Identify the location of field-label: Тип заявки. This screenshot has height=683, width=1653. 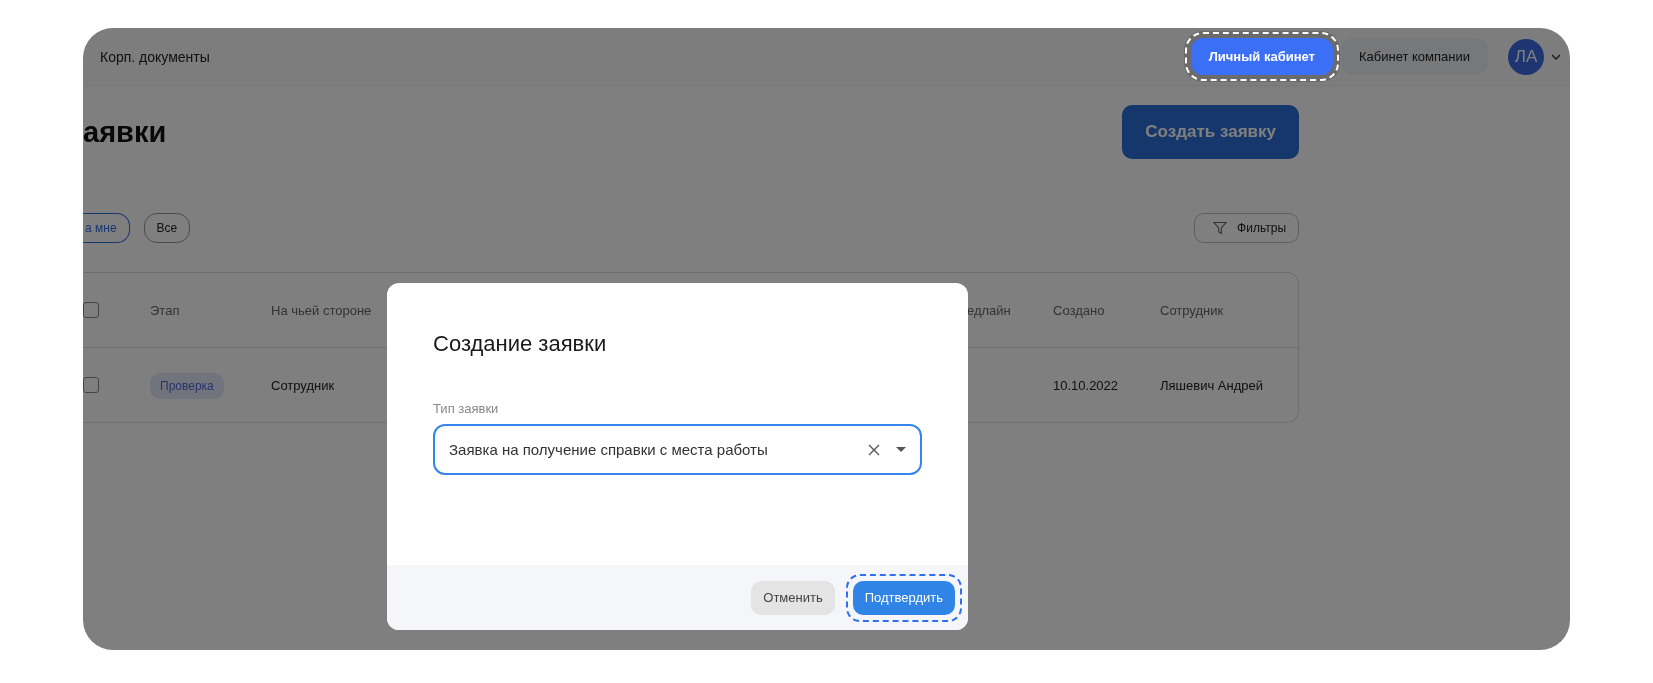
(466, 408).